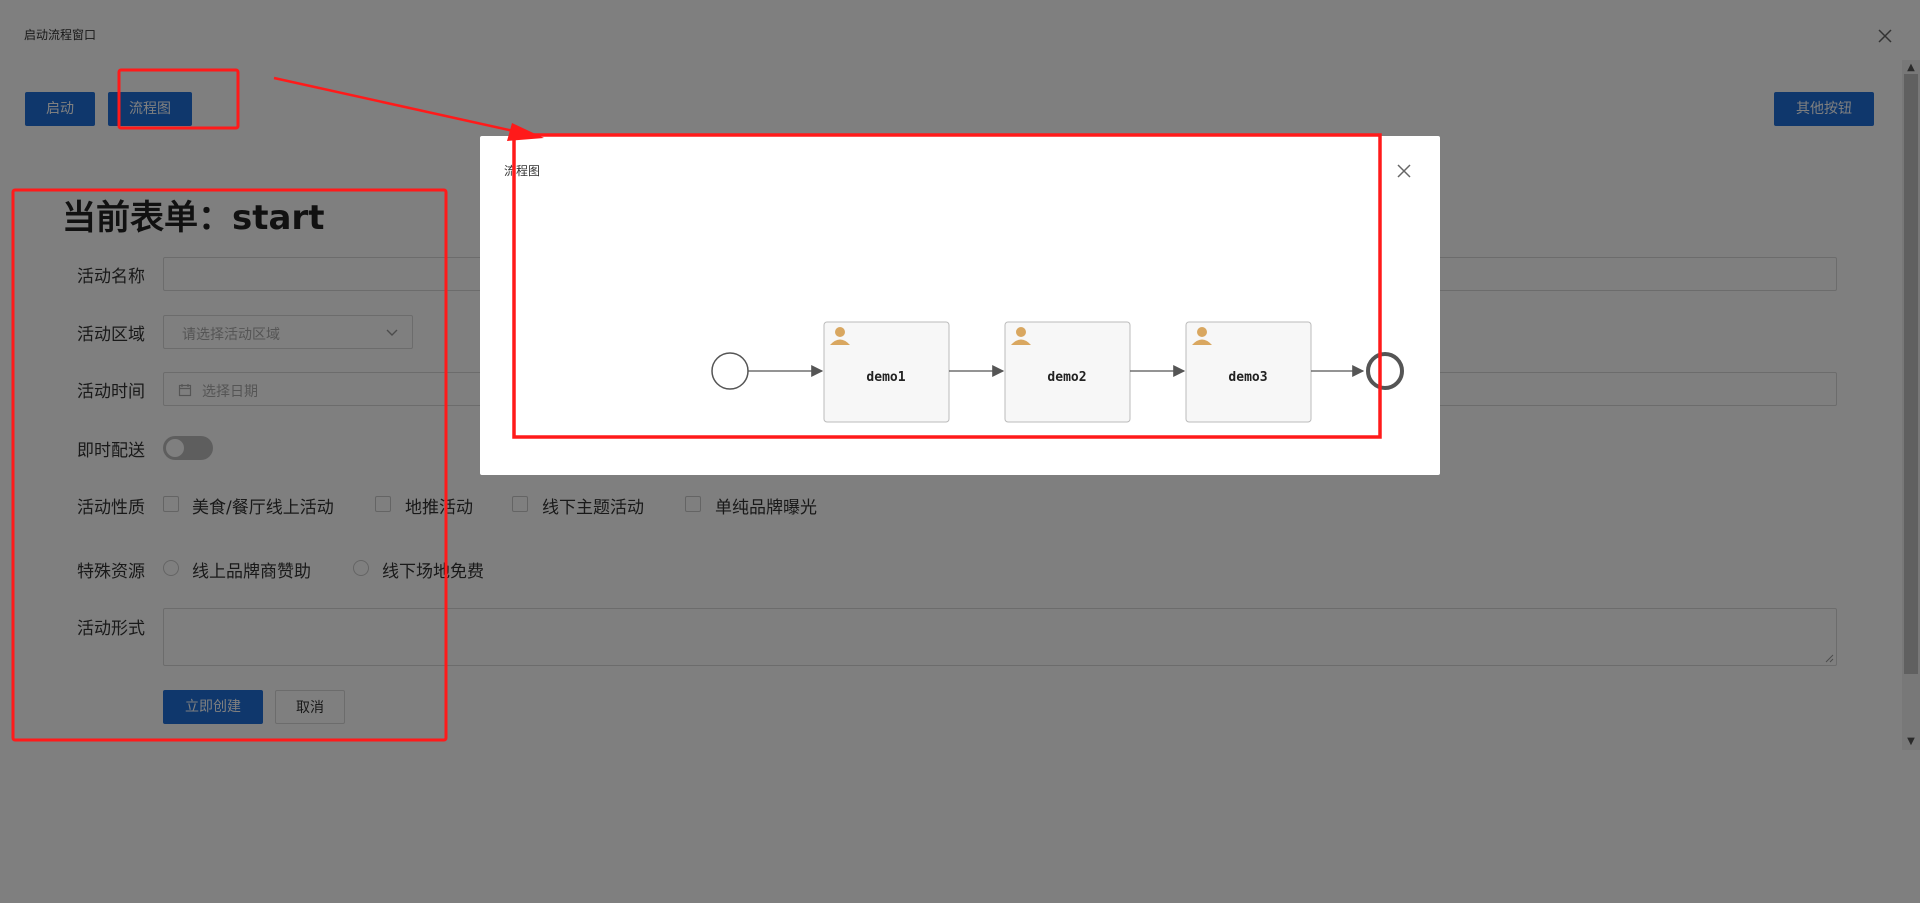 This screenshot has height=903, width=1920. Describe the element at coordinates (1066, 377) in the screenshot. I see `task-label: demo2` at that location.